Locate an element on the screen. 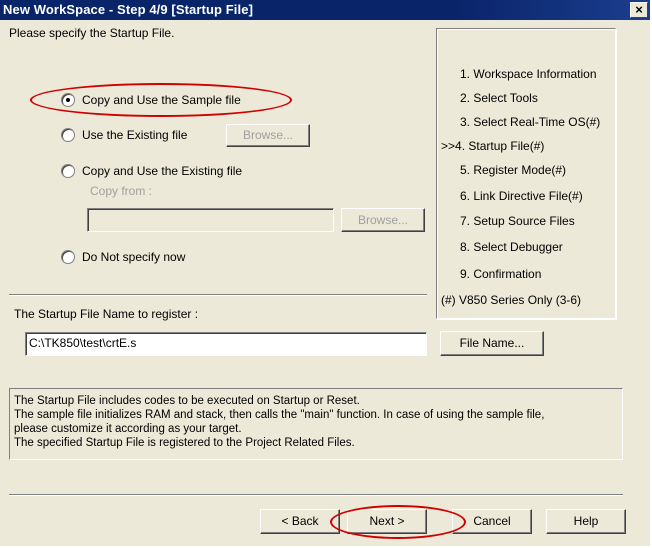 This screenshot has height=548, width=652. close-button: × is located at coordinates (639, 10).